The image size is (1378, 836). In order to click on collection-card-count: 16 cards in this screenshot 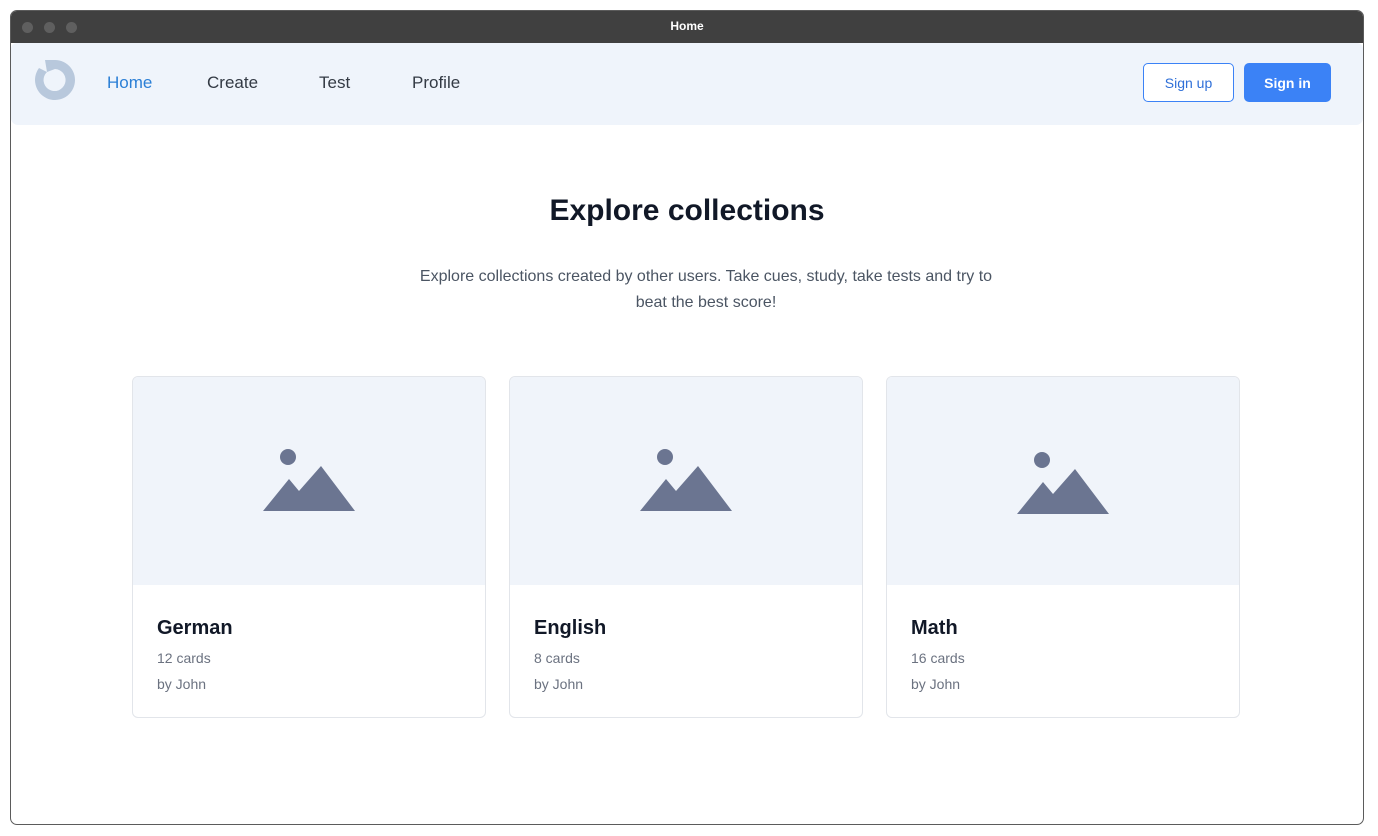, I will do `click(938, 658)`.